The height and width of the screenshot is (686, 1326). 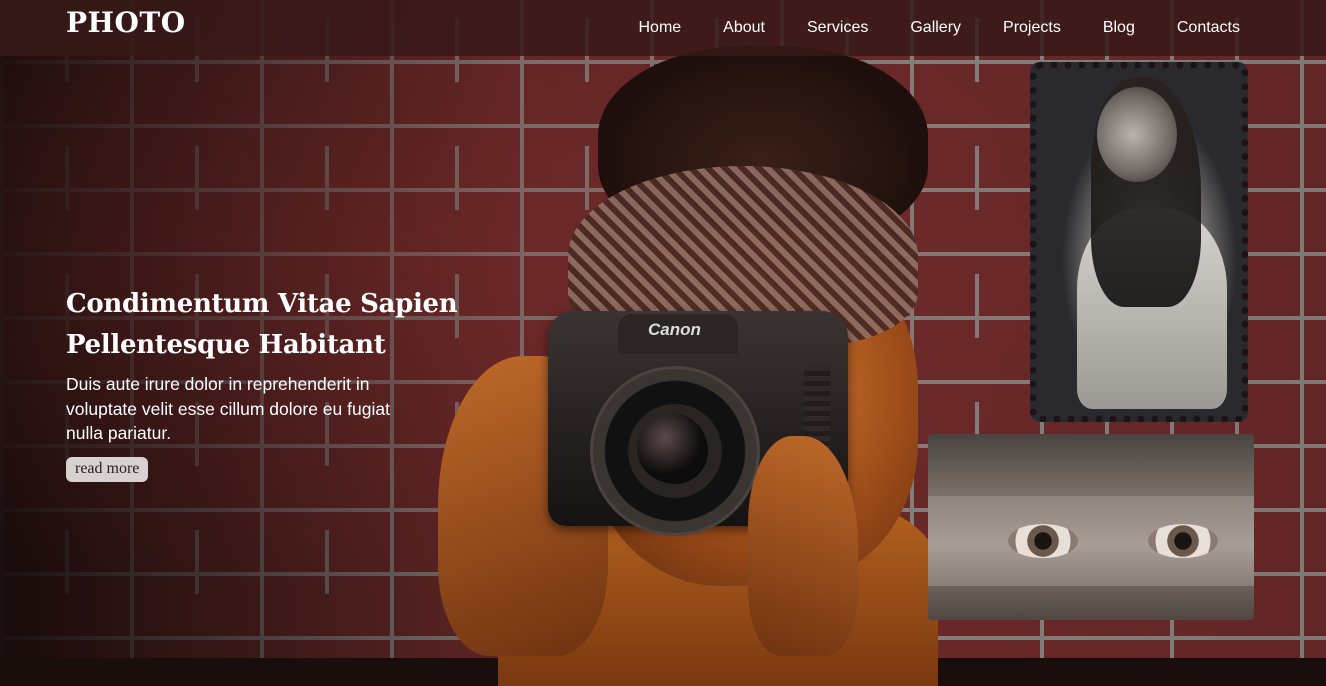 I want to click on nav-contacts: Contacts, so click(x=1208, y=28).